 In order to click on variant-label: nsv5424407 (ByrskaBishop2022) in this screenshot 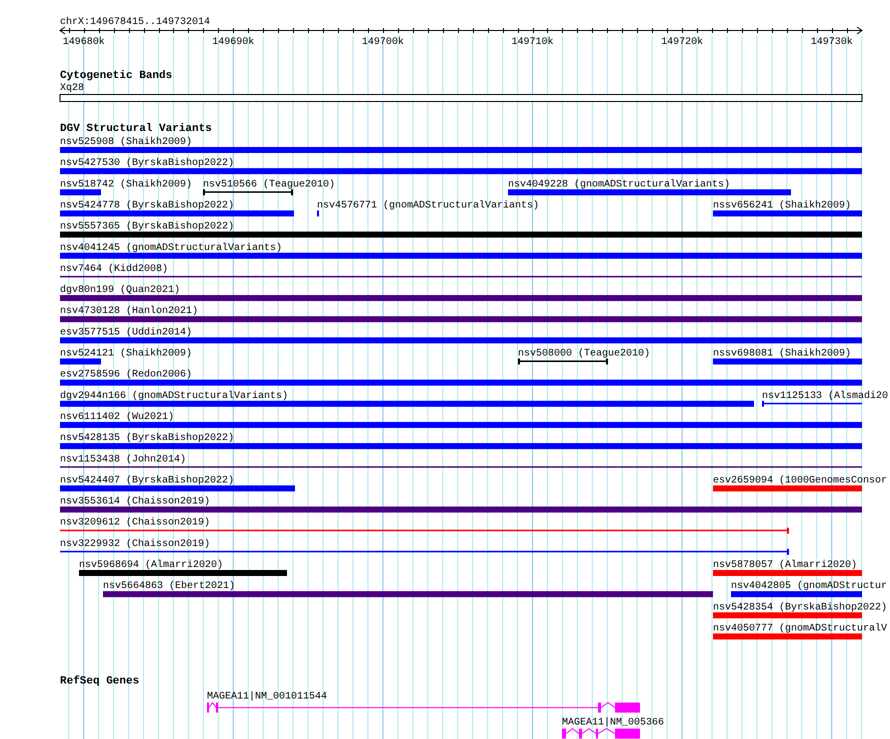, I will do `click(147, 480)`.